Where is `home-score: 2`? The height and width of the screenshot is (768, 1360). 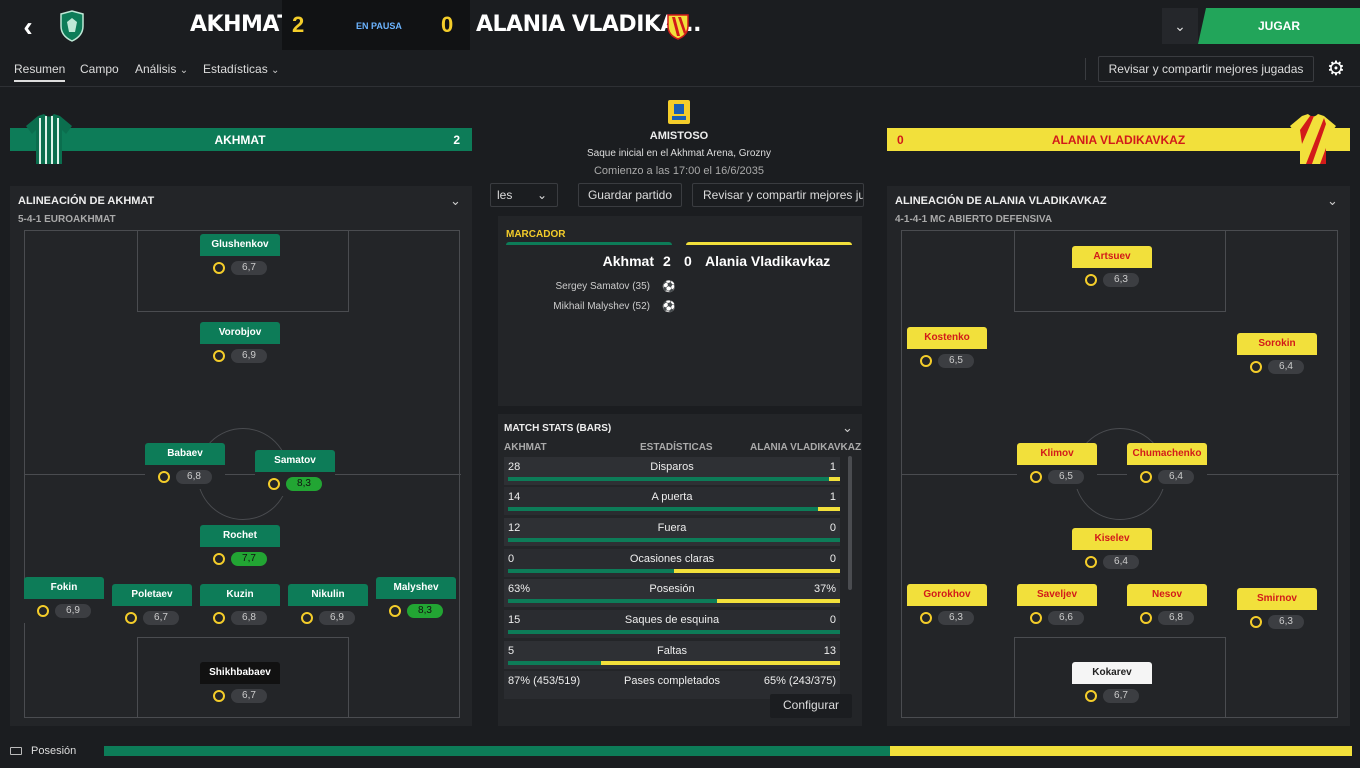 home-score: 2 is located at coordinates (298, 24).